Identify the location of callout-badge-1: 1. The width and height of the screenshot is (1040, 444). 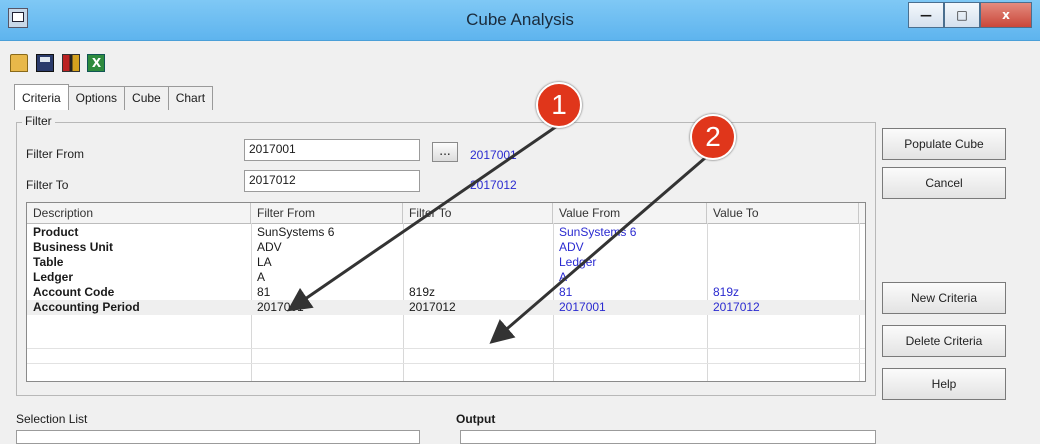
(559, 105).